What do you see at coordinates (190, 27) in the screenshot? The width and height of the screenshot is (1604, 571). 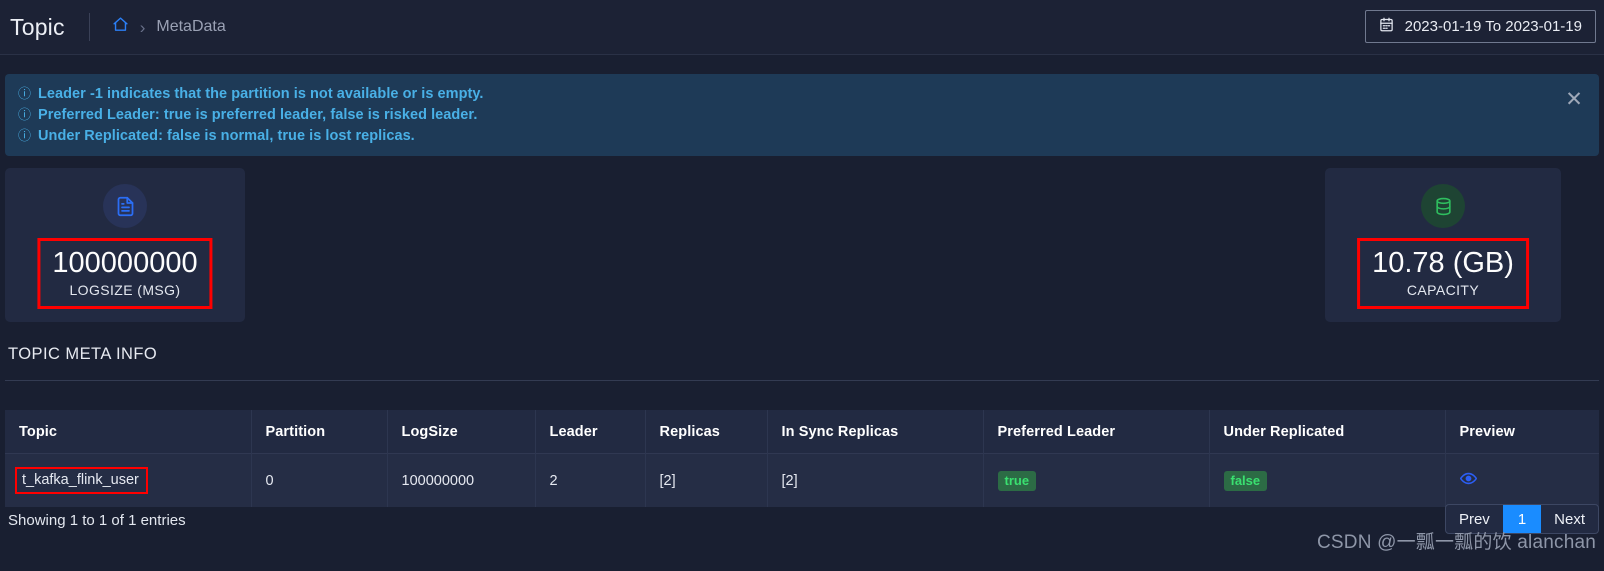 I see `breadcrumb-item-metadata: MetaData` at bounding box center [190, 27].